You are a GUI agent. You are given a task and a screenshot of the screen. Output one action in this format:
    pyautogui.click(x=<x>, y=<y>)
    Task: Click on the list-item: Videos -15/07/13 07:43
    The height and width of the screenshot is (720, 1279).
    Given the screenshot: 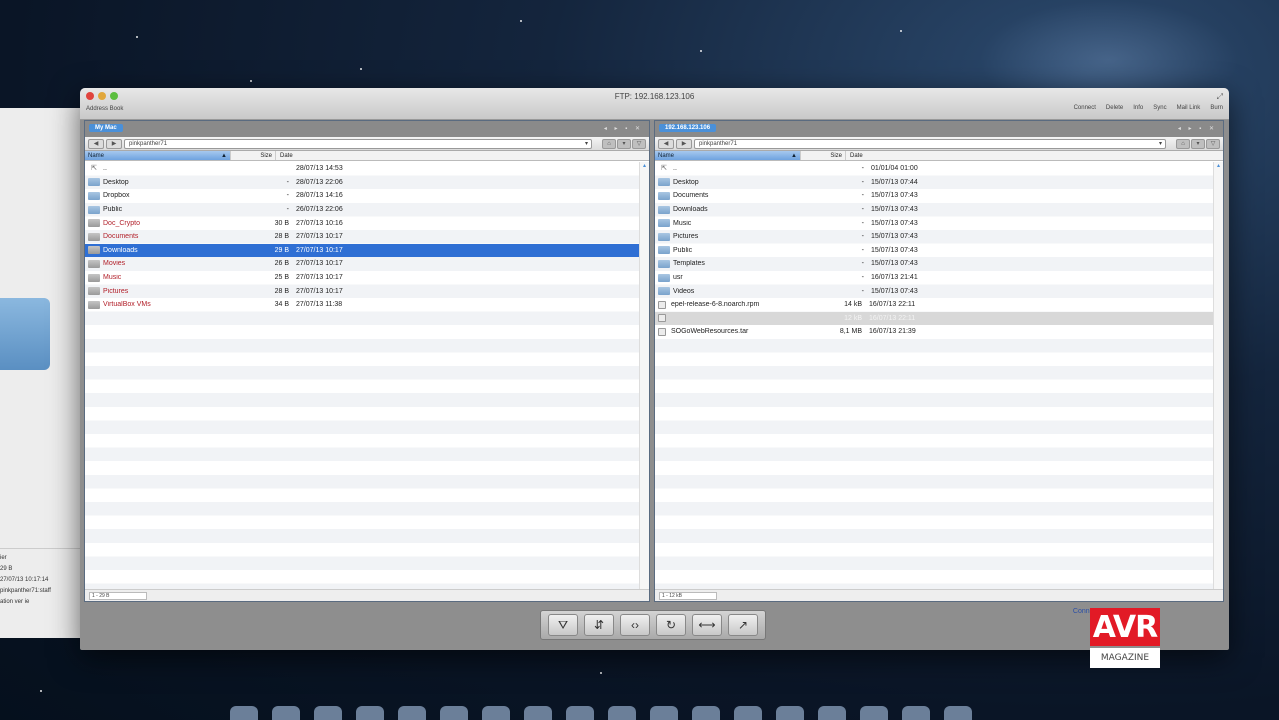 What is the action you would take?
    pyautogui.click(x=934, y=291)
    